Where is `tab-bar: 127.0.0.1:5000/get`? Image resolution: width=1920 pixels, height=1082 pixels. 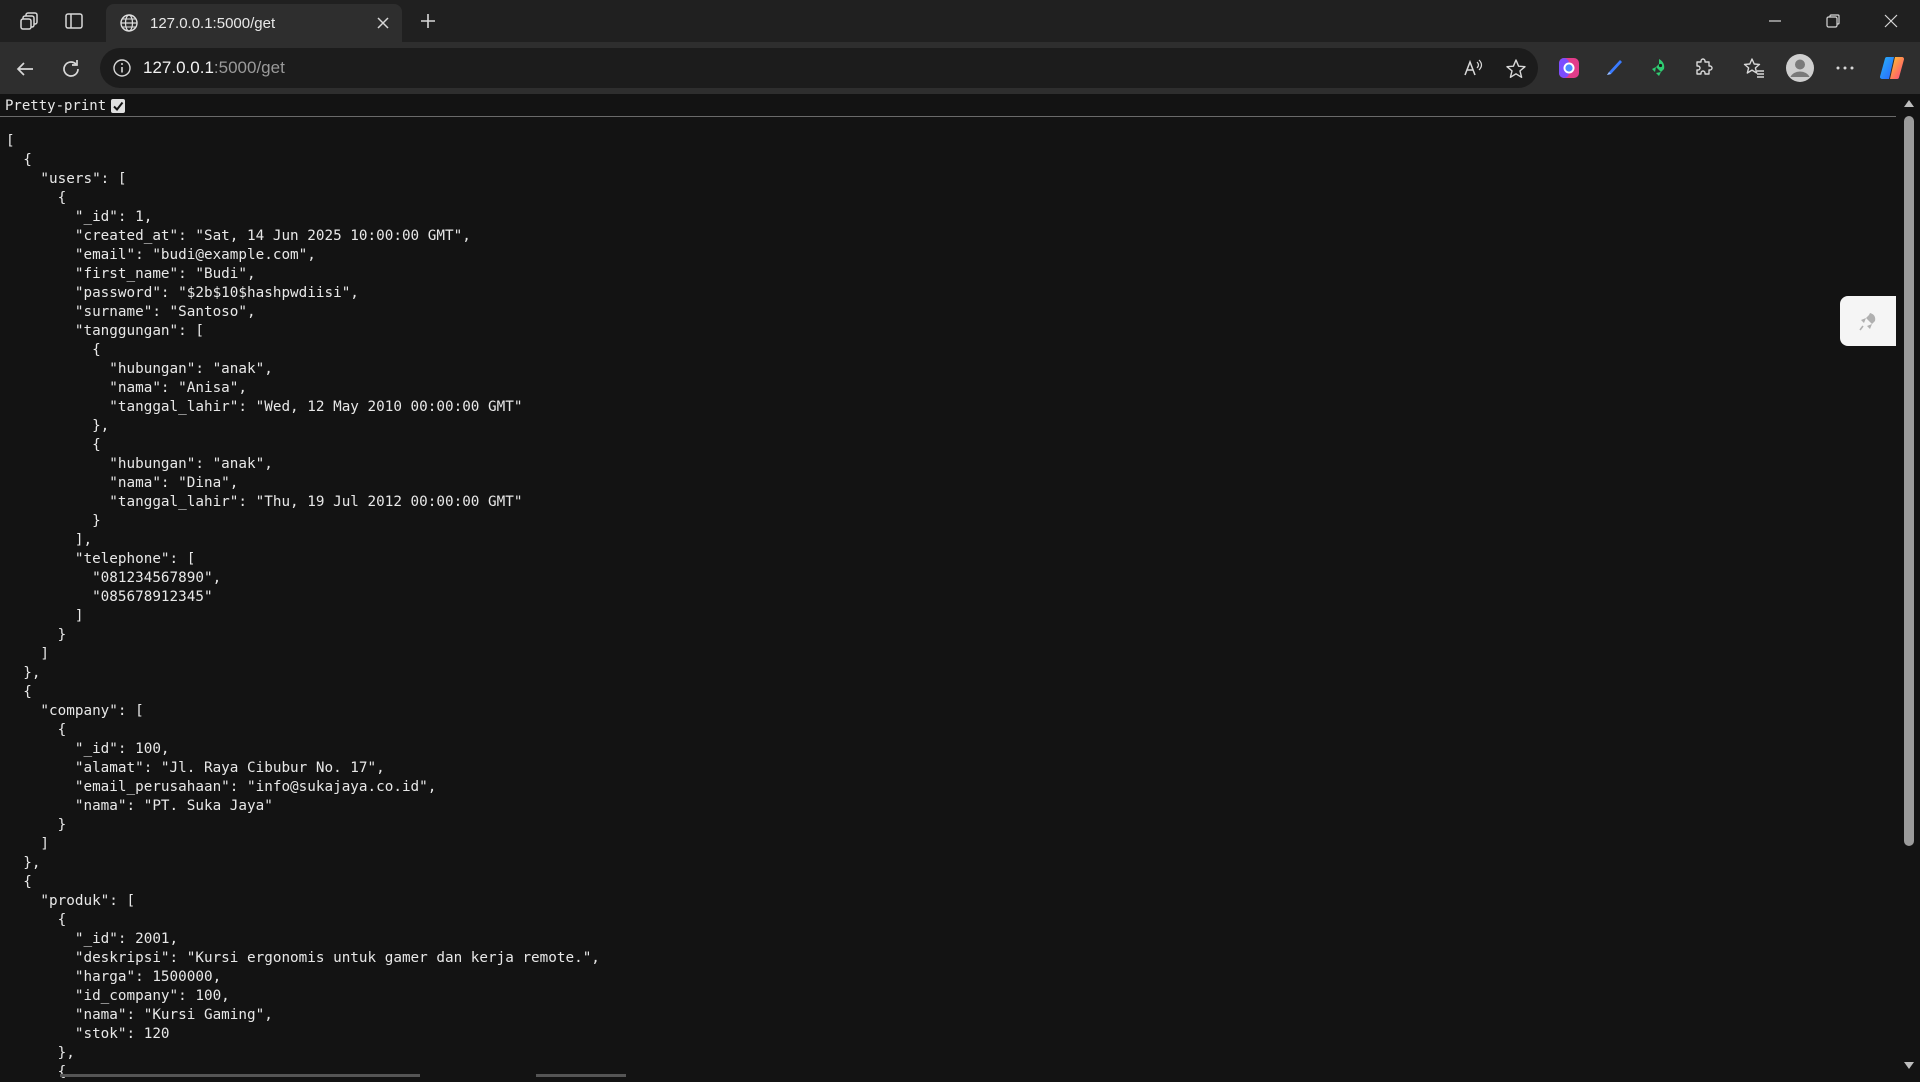 tab-bar: 127.0.0.1:5000/get is located at coordinates (960, 21).